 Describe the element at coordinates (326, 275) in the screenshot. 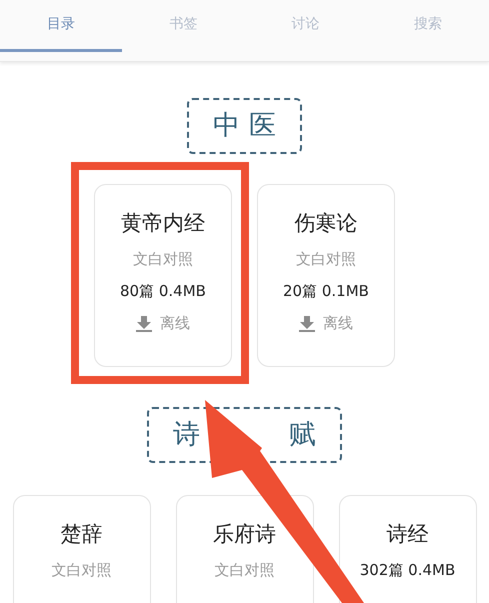

I see `book-card: 伤寒论 文白对照 20篇 0.1MB 离线` at that location.